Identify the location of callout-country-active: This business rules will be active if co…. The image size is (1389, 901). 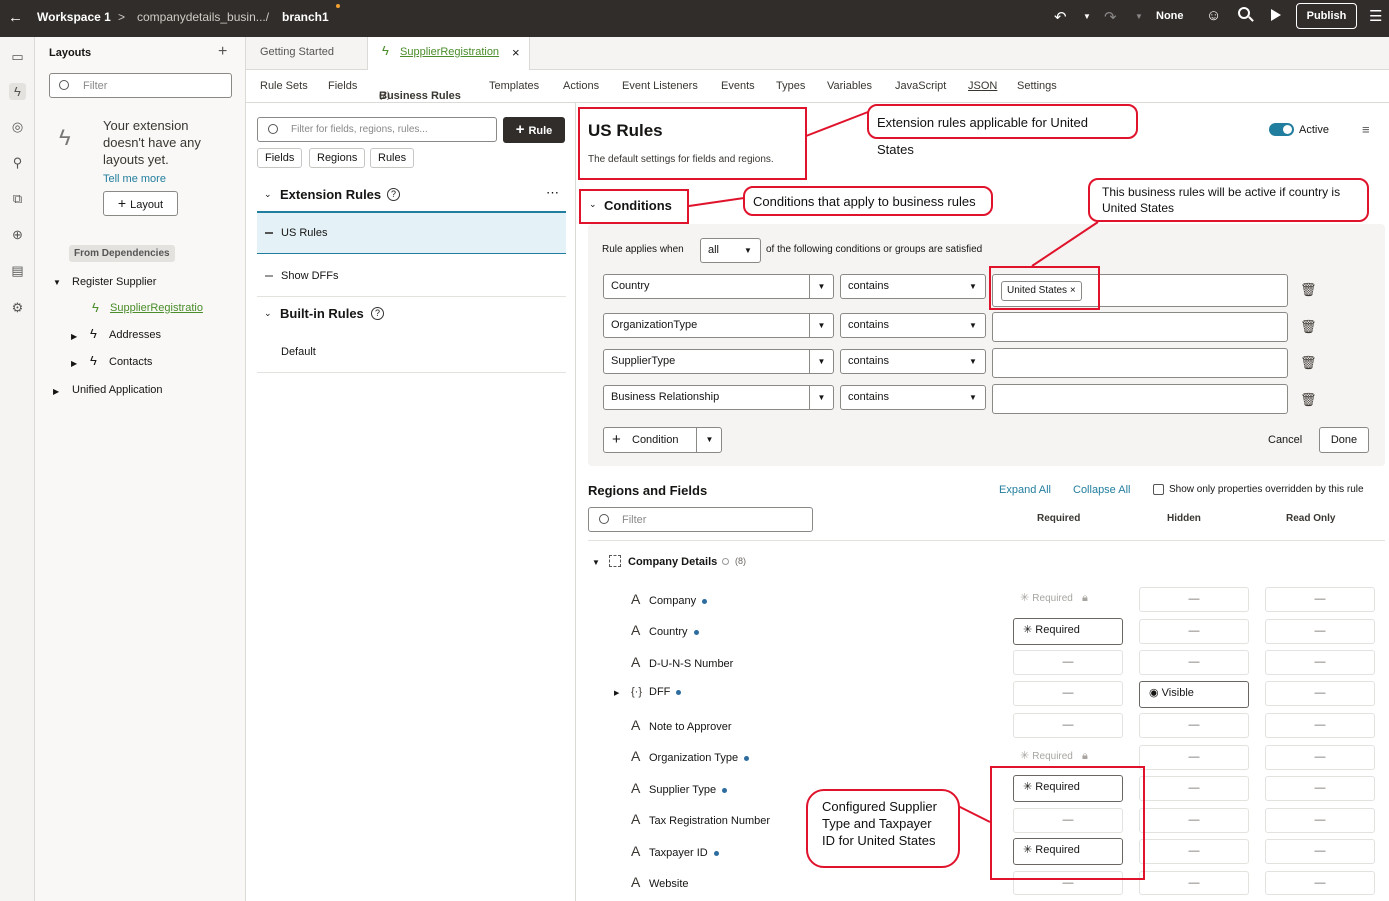
(1228, 200).